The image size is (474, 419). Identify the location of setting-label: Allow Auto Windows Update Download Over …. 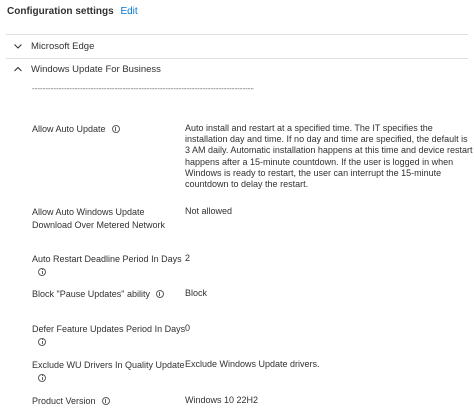
(99, 218).